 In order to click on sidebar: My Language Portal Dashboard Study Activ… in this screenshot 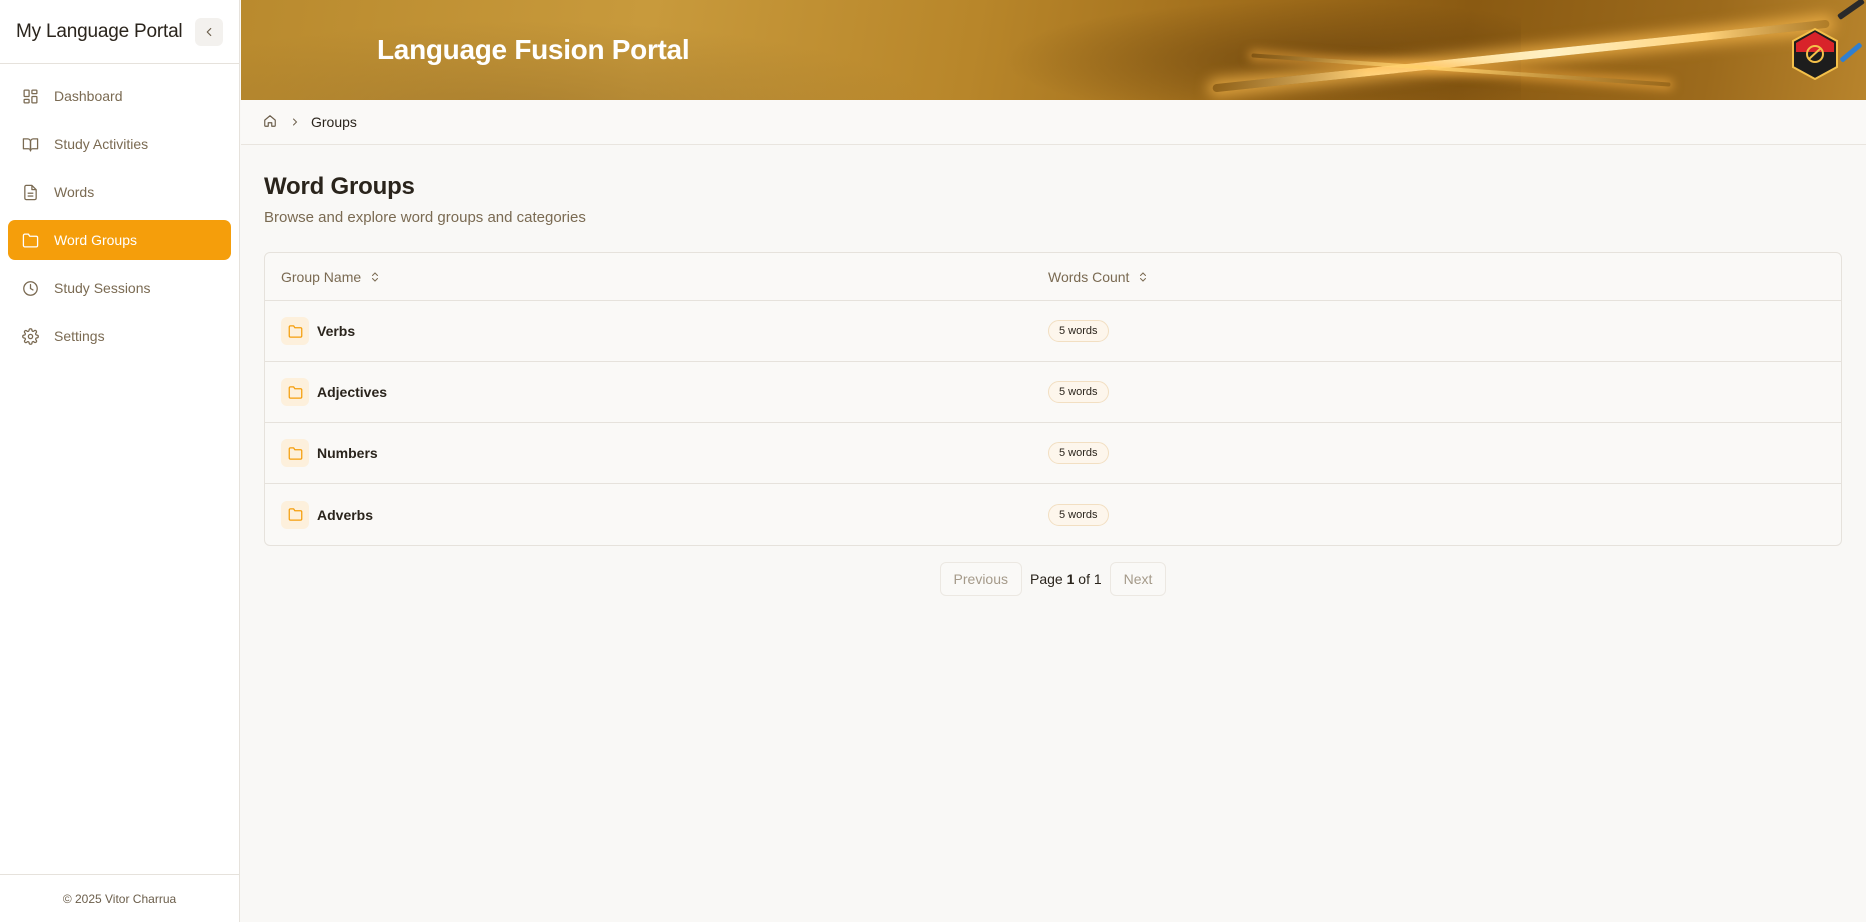, I will do `click(120, 461)`.